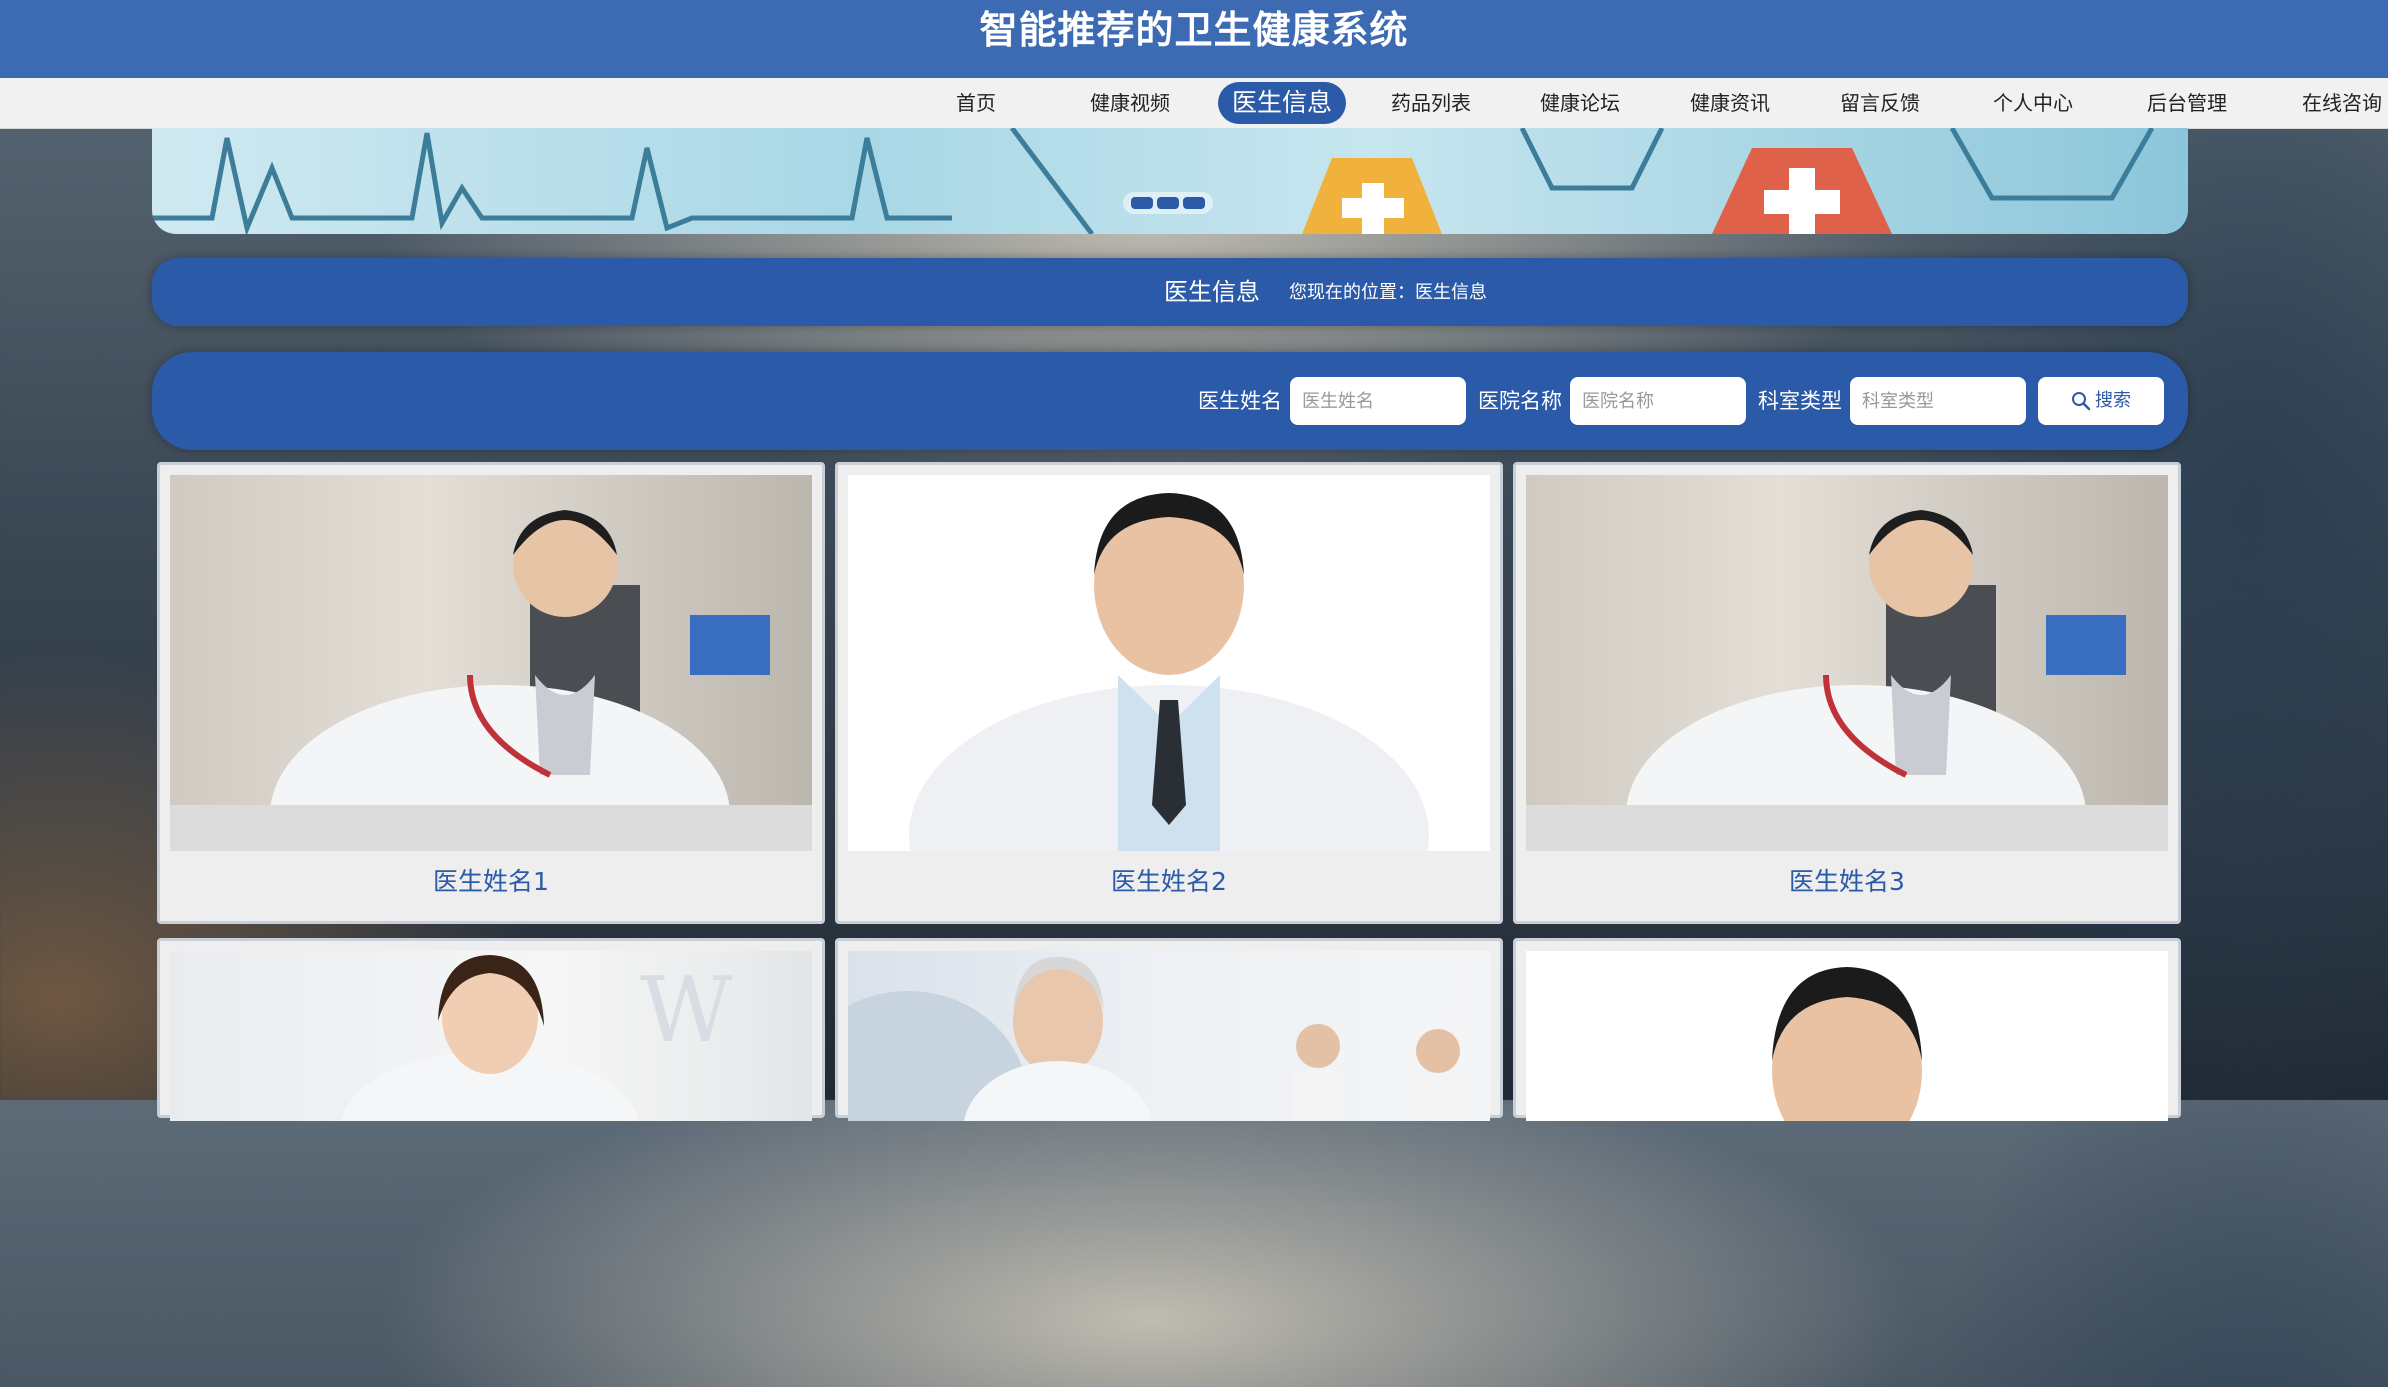  What do you see at coordinates (1194, 30) in the screenshot?
I see `site-title: 智能推荐的卫生健康系统` at bounding box center [1194, 30].